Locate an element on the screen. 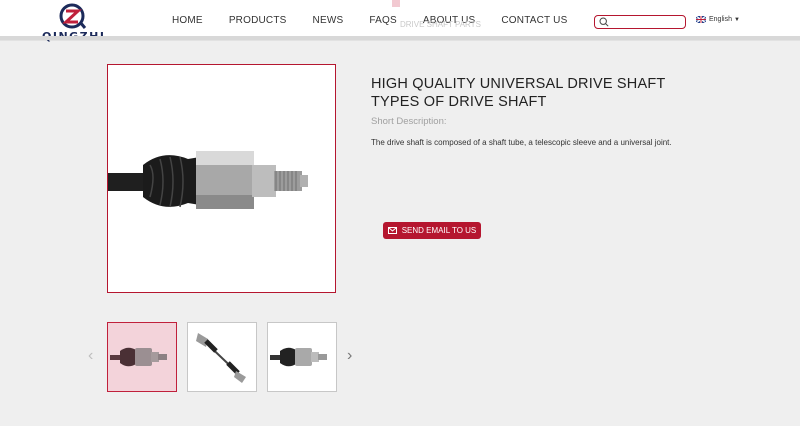  caret-down-icon: ▼ is located at coordinates (736, 19).